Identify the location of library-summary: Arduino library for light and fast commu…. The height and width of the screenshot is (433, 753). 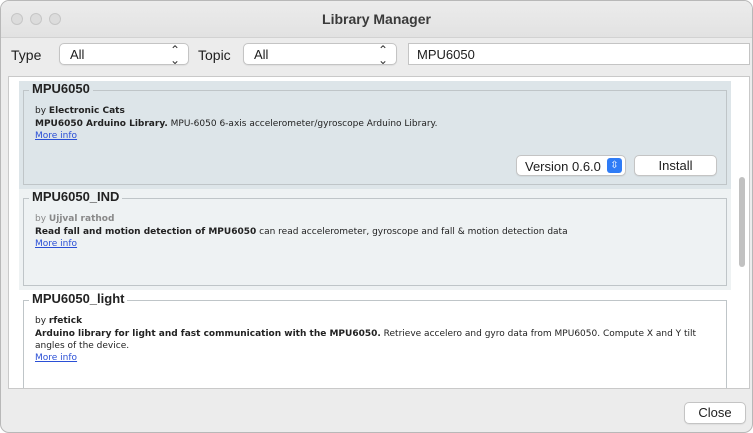
(208, 334).